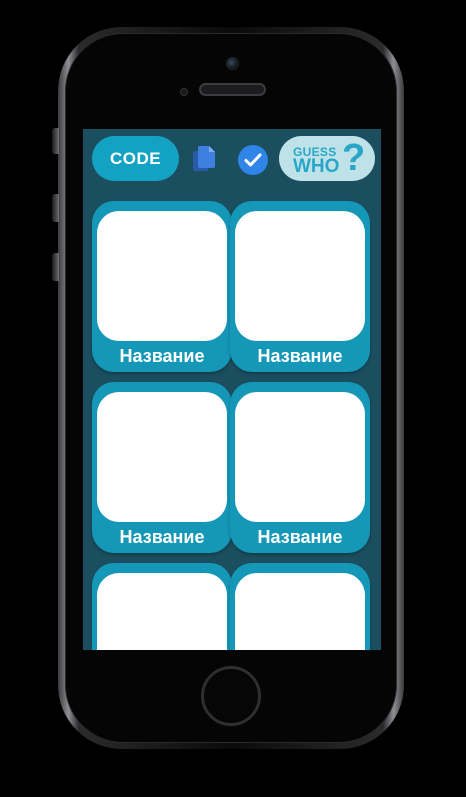 The height and width of the screenshot is (797, 466). What do you see at coordinates (55, 208) in the screenshot?
I see `volume-up-button` at bounding box center [55, 208].